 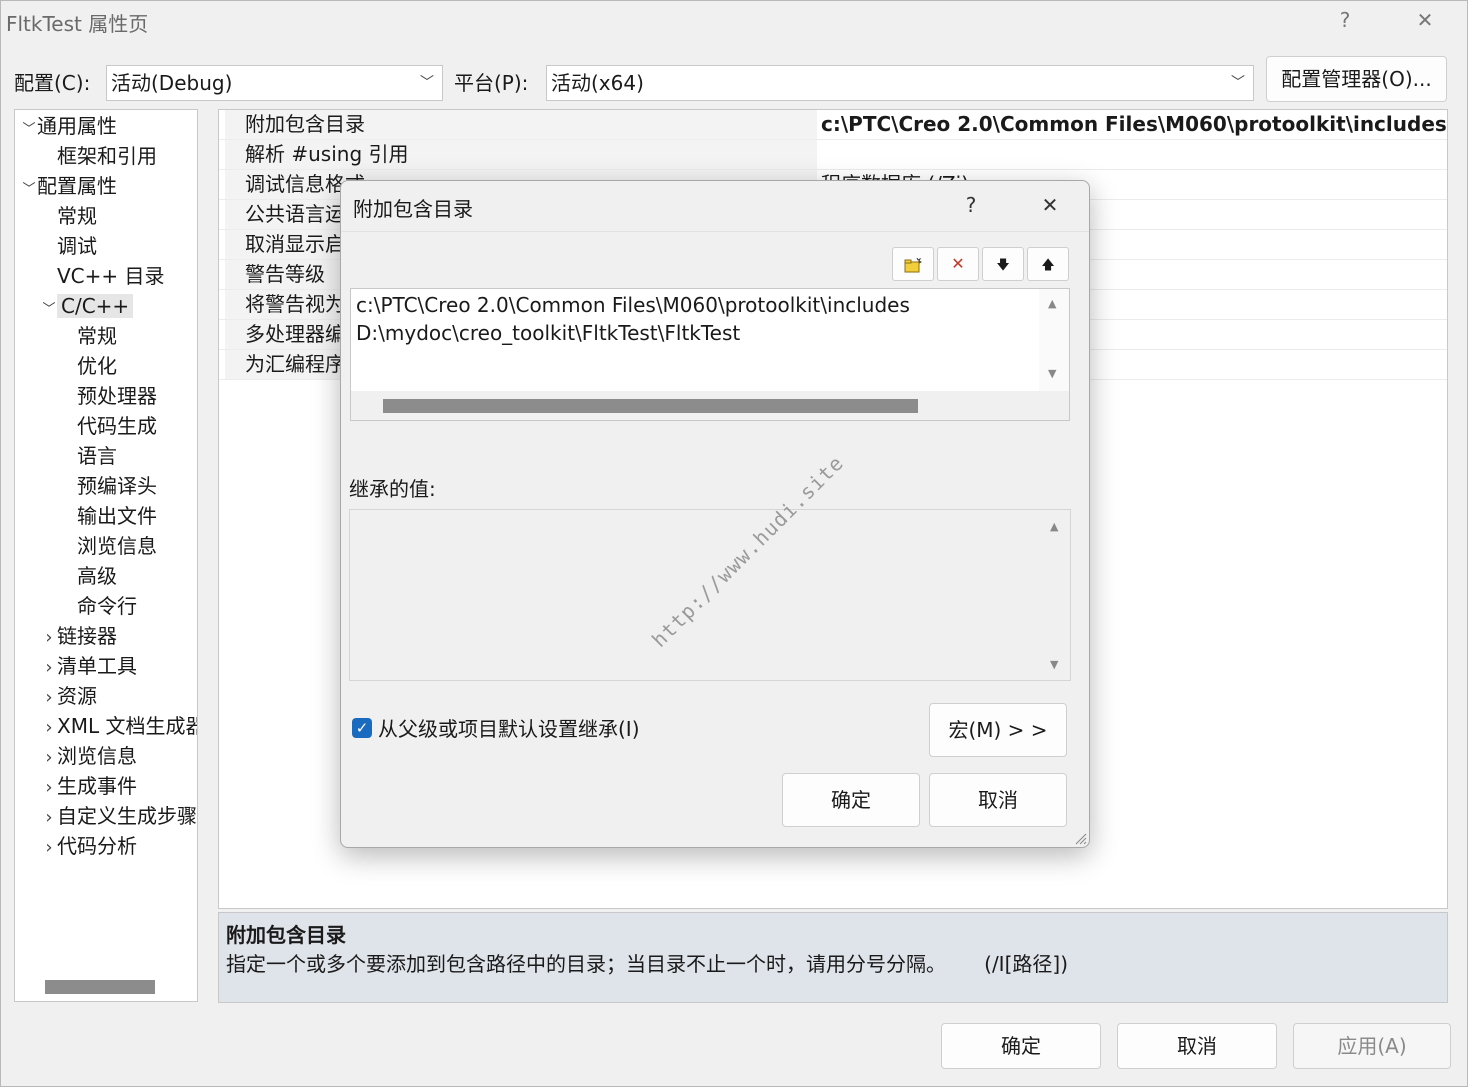 What do you see at coordinates (77, 246) in the screenshot?
I see `tree-item-label: 调试` at bounding box center [77, 246].